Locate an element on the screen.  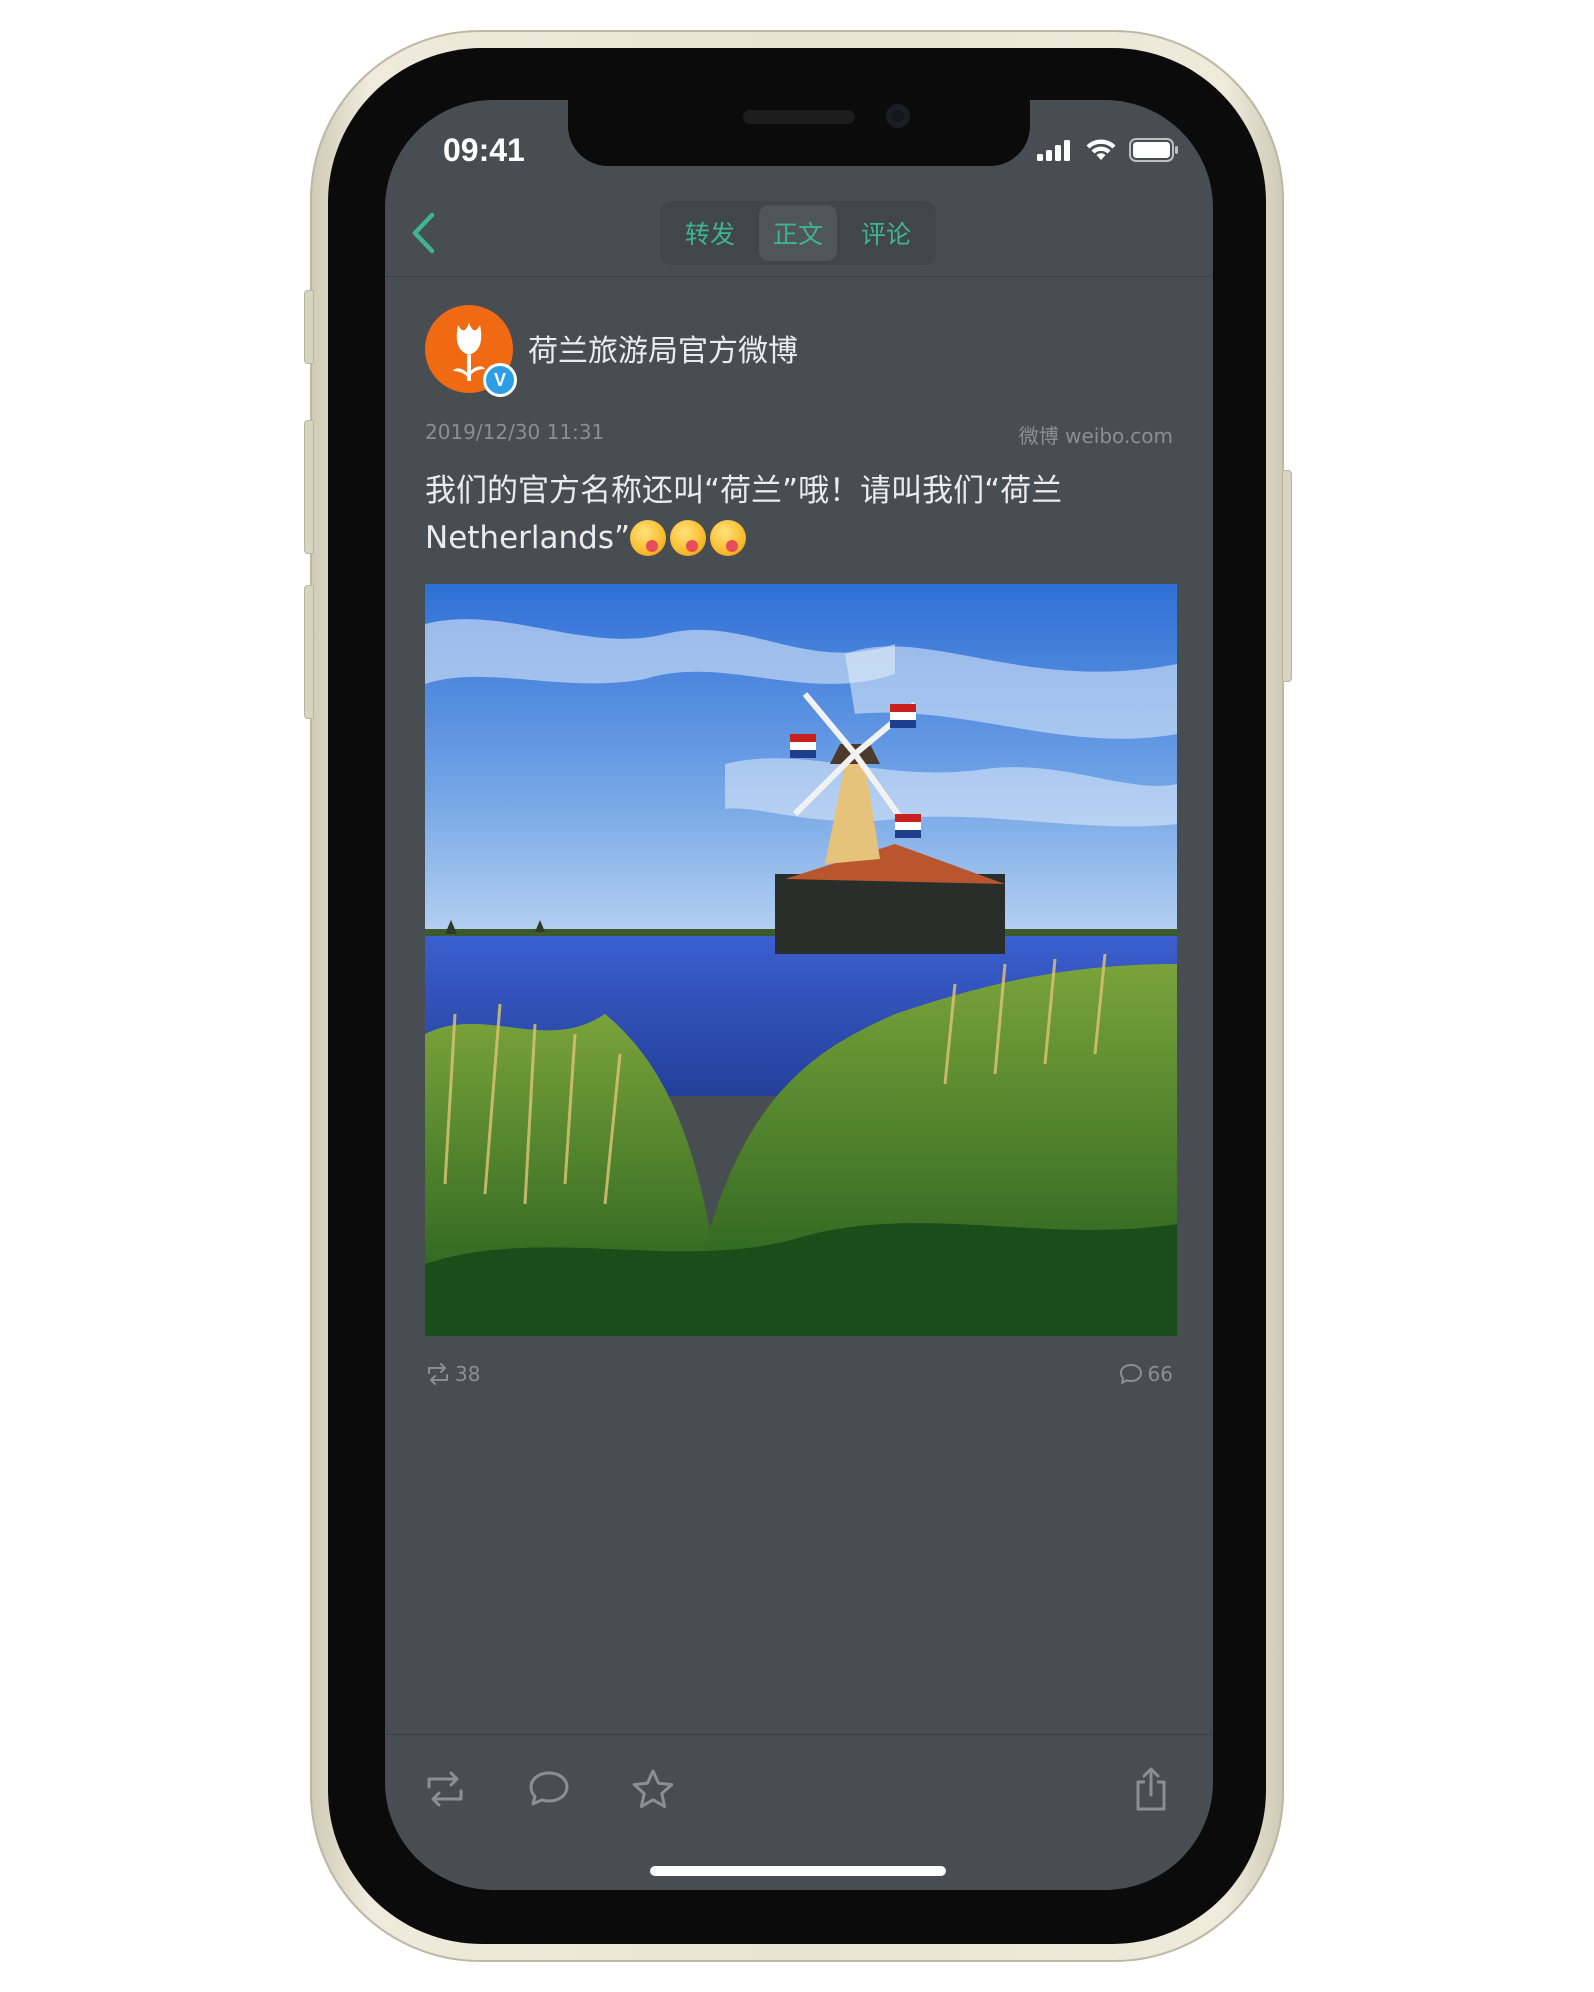
mute-switch is located at coordinates (309, 327).